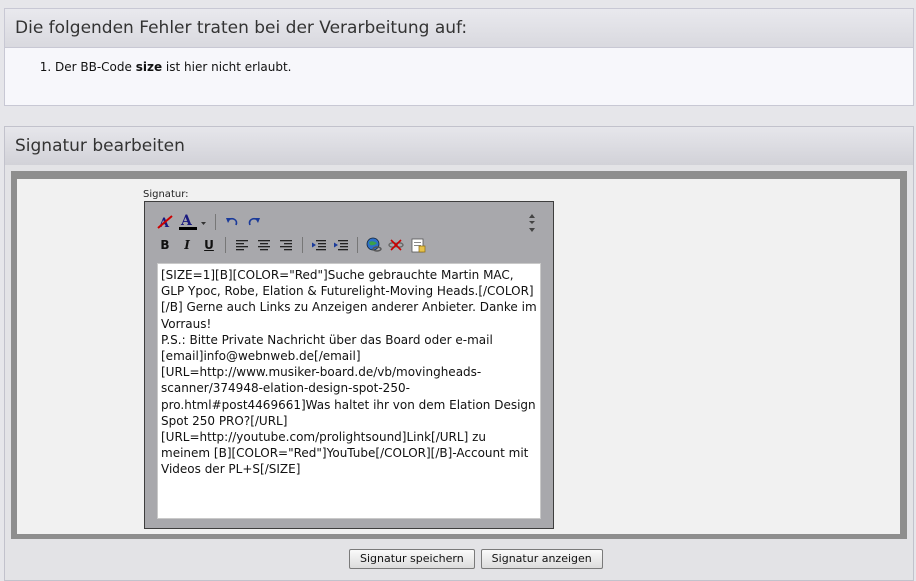 The width and height of the screenshot is (916, 581). Describe the element at coordinates (532, 223) in the screenshot. I see `resize-toggle-icon` at that location.